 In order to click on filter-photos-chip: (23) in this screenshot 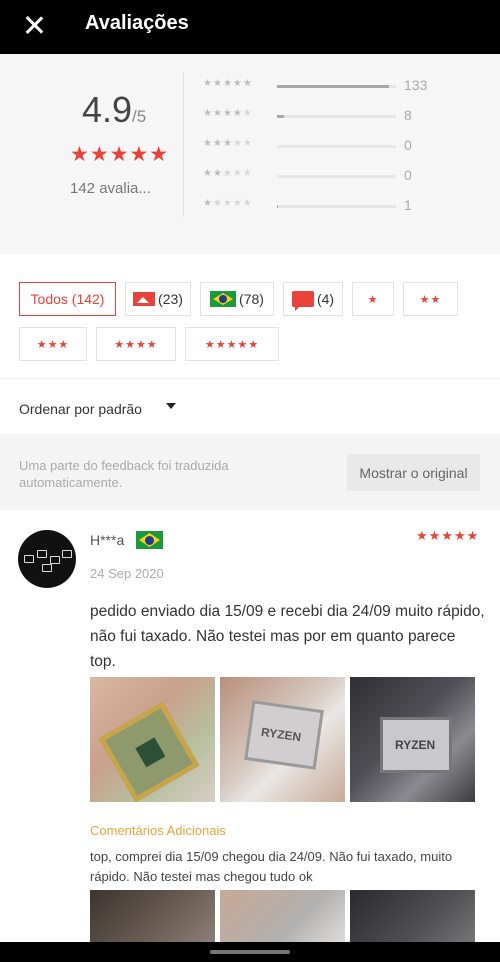, I will do `click(158, 299)`.